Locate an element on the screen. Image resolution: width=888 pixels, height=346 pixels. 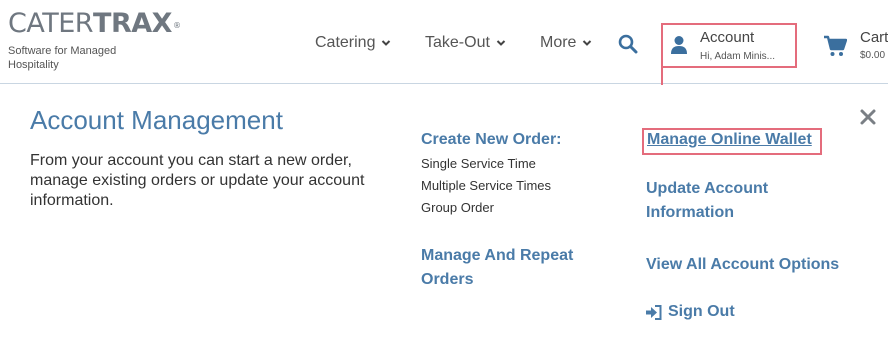
nav-more-label: More is located at coordinates (558, 42).